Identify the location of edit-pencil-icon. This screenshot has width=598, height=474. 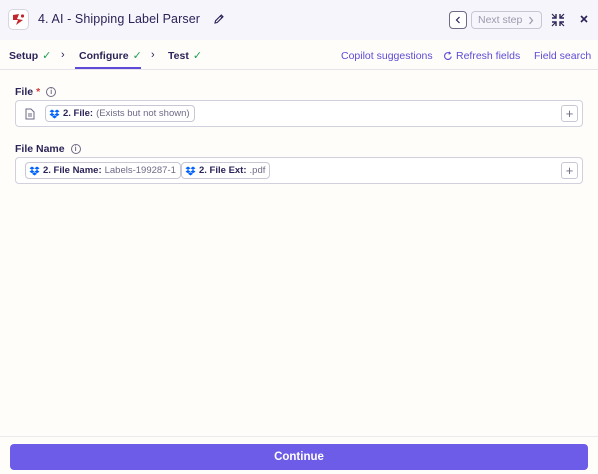
(219, 19).